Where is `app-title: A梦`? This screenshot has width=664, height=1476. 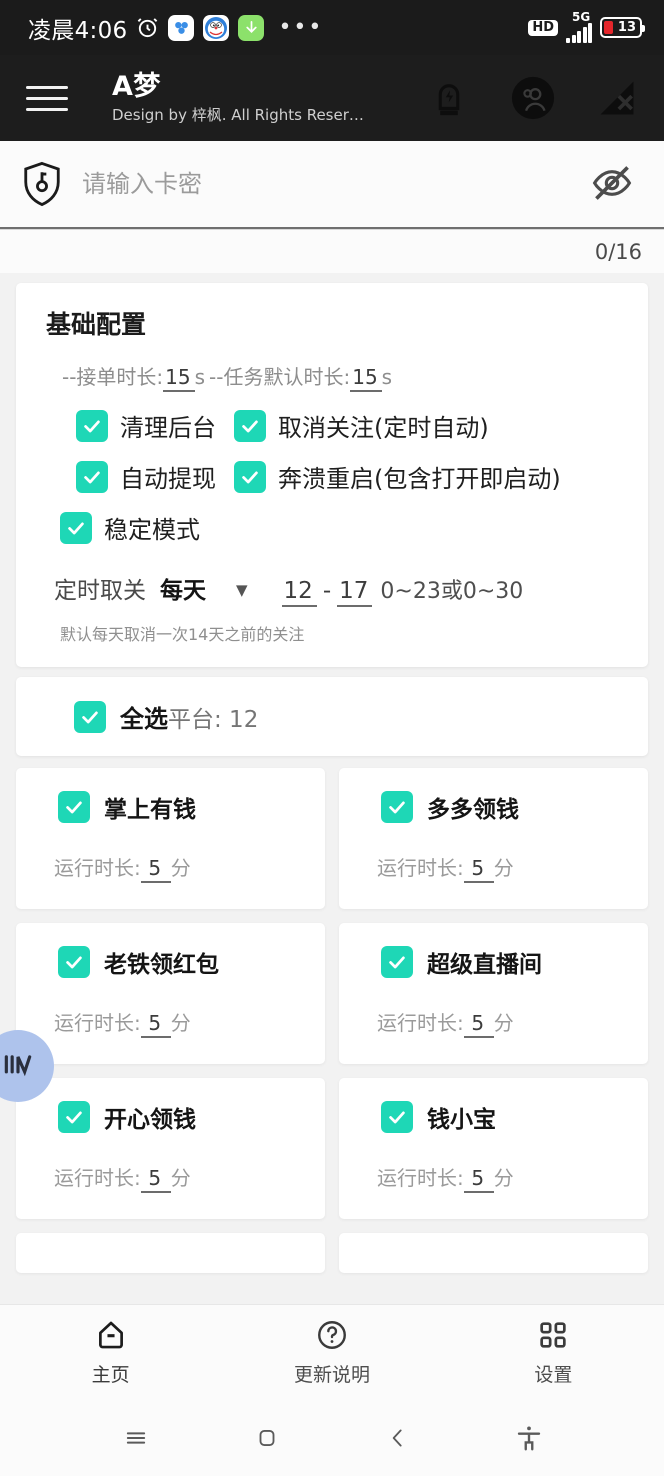
app-title: A梦 is located at coordinates (136, 86).